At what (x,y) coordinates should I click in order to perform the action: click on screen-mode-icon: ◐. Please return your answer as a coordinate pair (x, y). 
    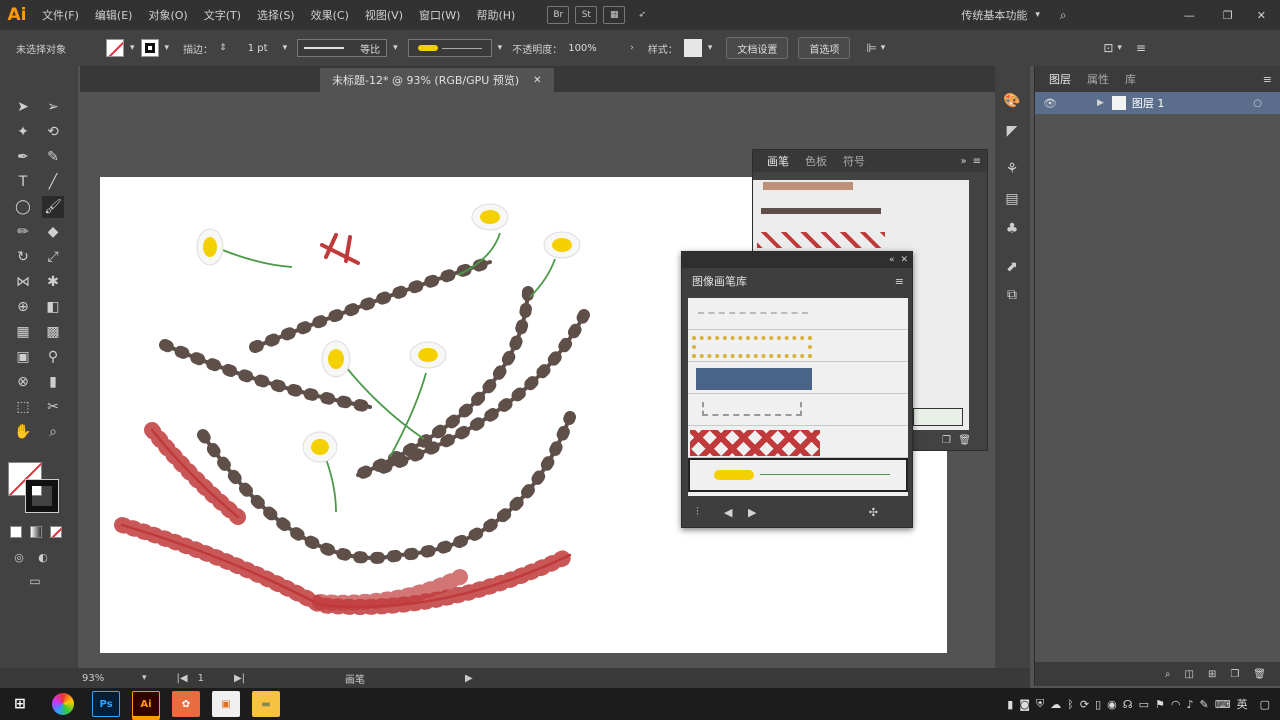
    Looking at the image, I should click on (43, 557).